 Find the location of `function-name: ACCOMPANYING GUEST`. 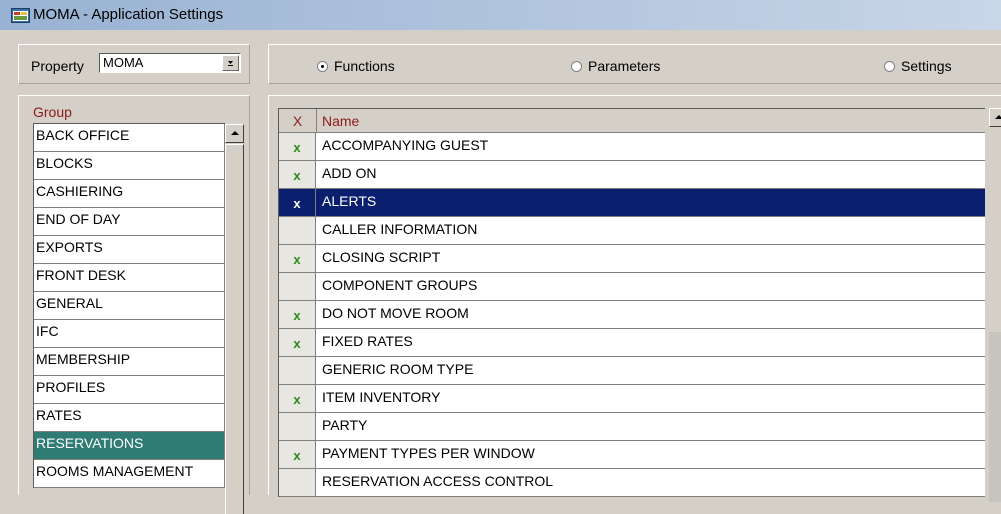

function-name: ACCOMPANYING GUEST is located at coordinates (650, 146).